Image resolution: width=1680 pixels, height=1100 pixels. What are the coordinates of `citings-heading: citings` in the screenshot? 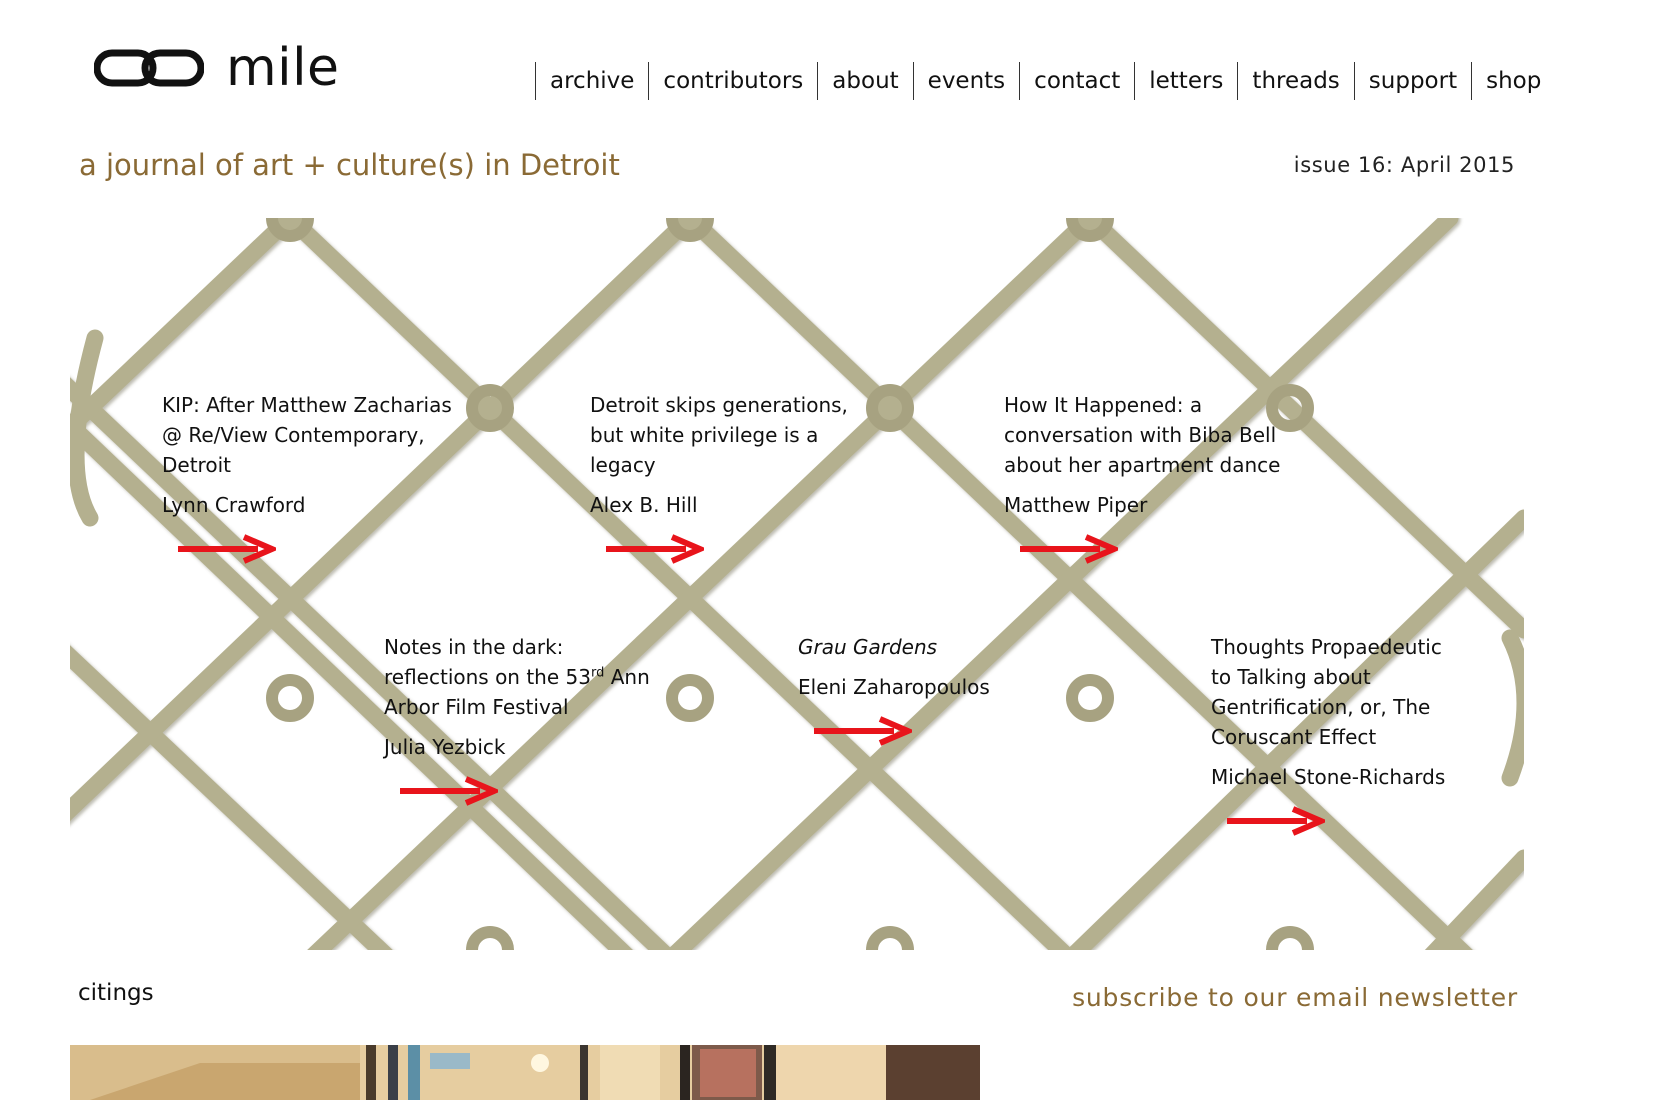 It's located at (116, 993).